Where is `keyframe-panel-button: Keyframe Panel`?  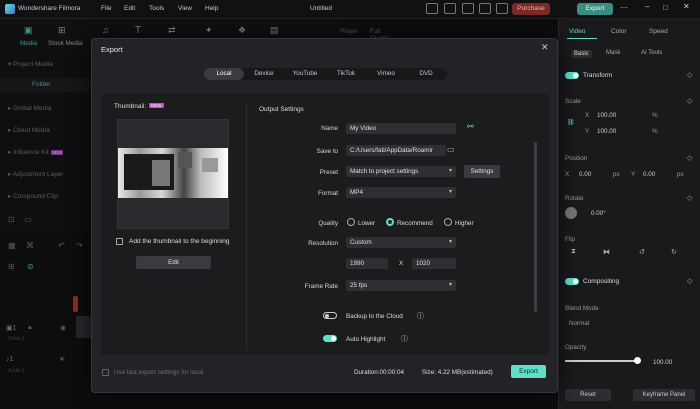 keyframe-panel-button: Keyframe Panel is located at coordinates (664, 395).